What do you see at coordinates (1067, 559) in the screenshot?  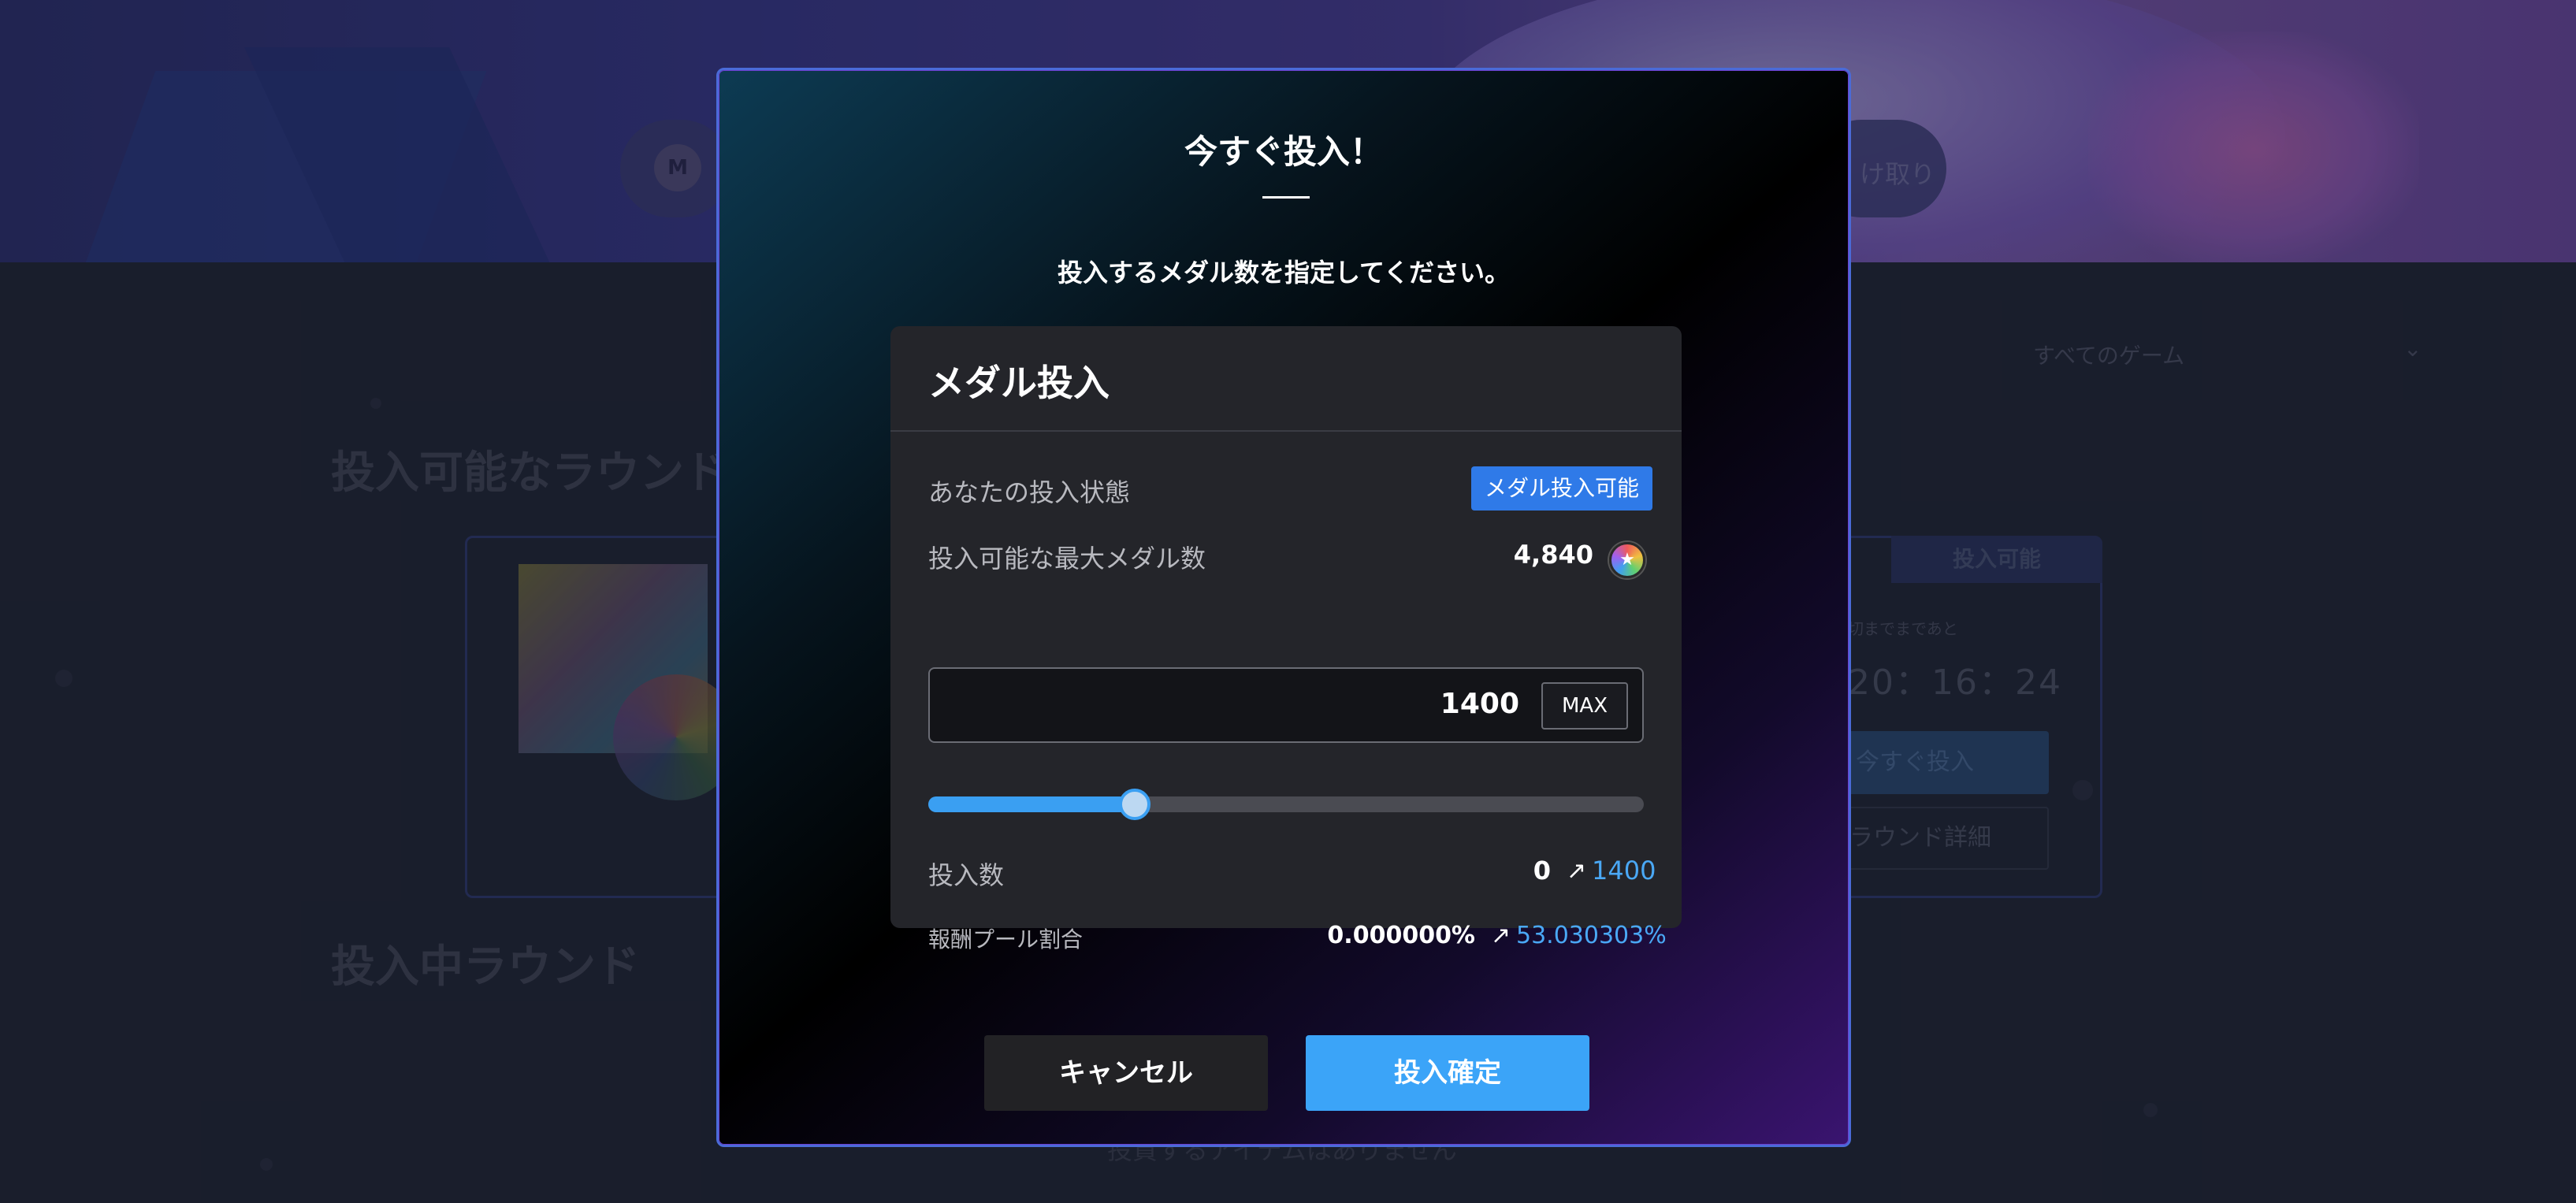 I see `max-medals-label: 投入可能な最大メダル数` at bounding box center [1067, 559].